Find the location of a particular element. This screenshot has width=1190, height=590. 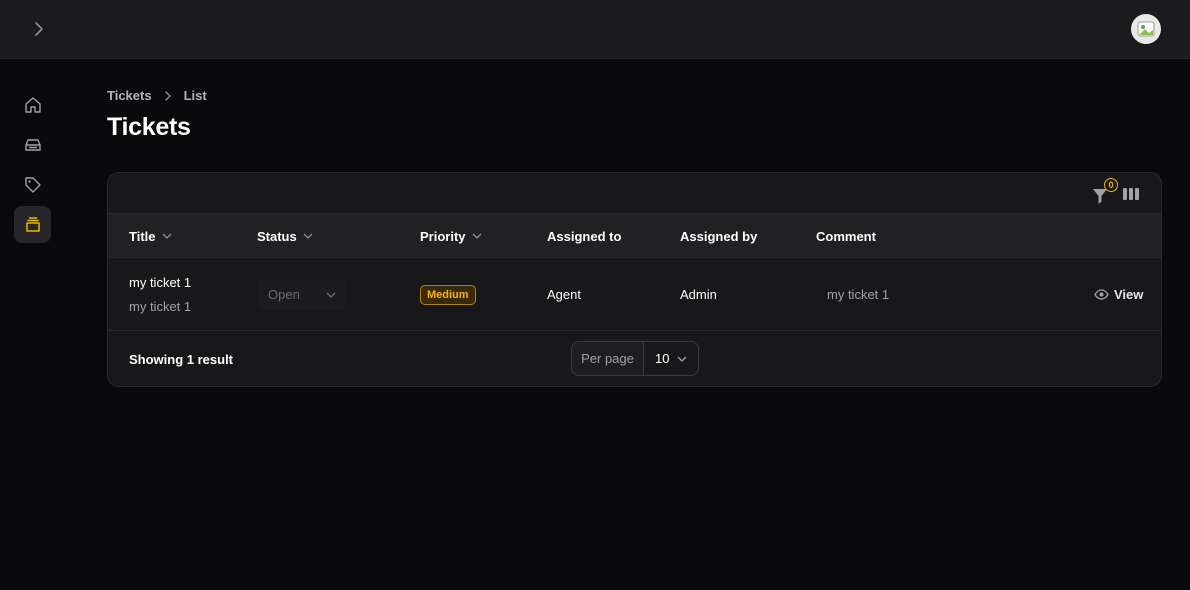

sidebar-item-inbox is located at coordinates (32, 144).